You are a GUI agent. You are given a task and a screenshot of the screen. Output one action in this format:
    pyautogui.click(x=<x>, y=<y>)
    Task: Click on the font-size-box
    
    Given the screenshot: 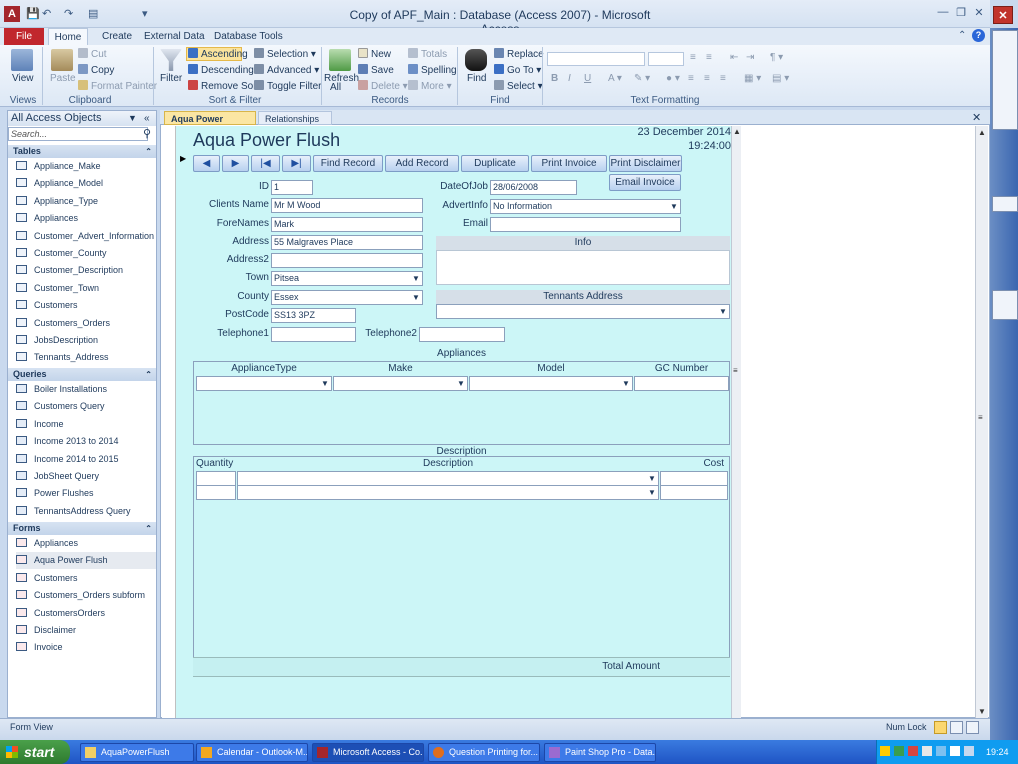 What is the action you would take?
    pyautogui.click(x=666, y=59)
    